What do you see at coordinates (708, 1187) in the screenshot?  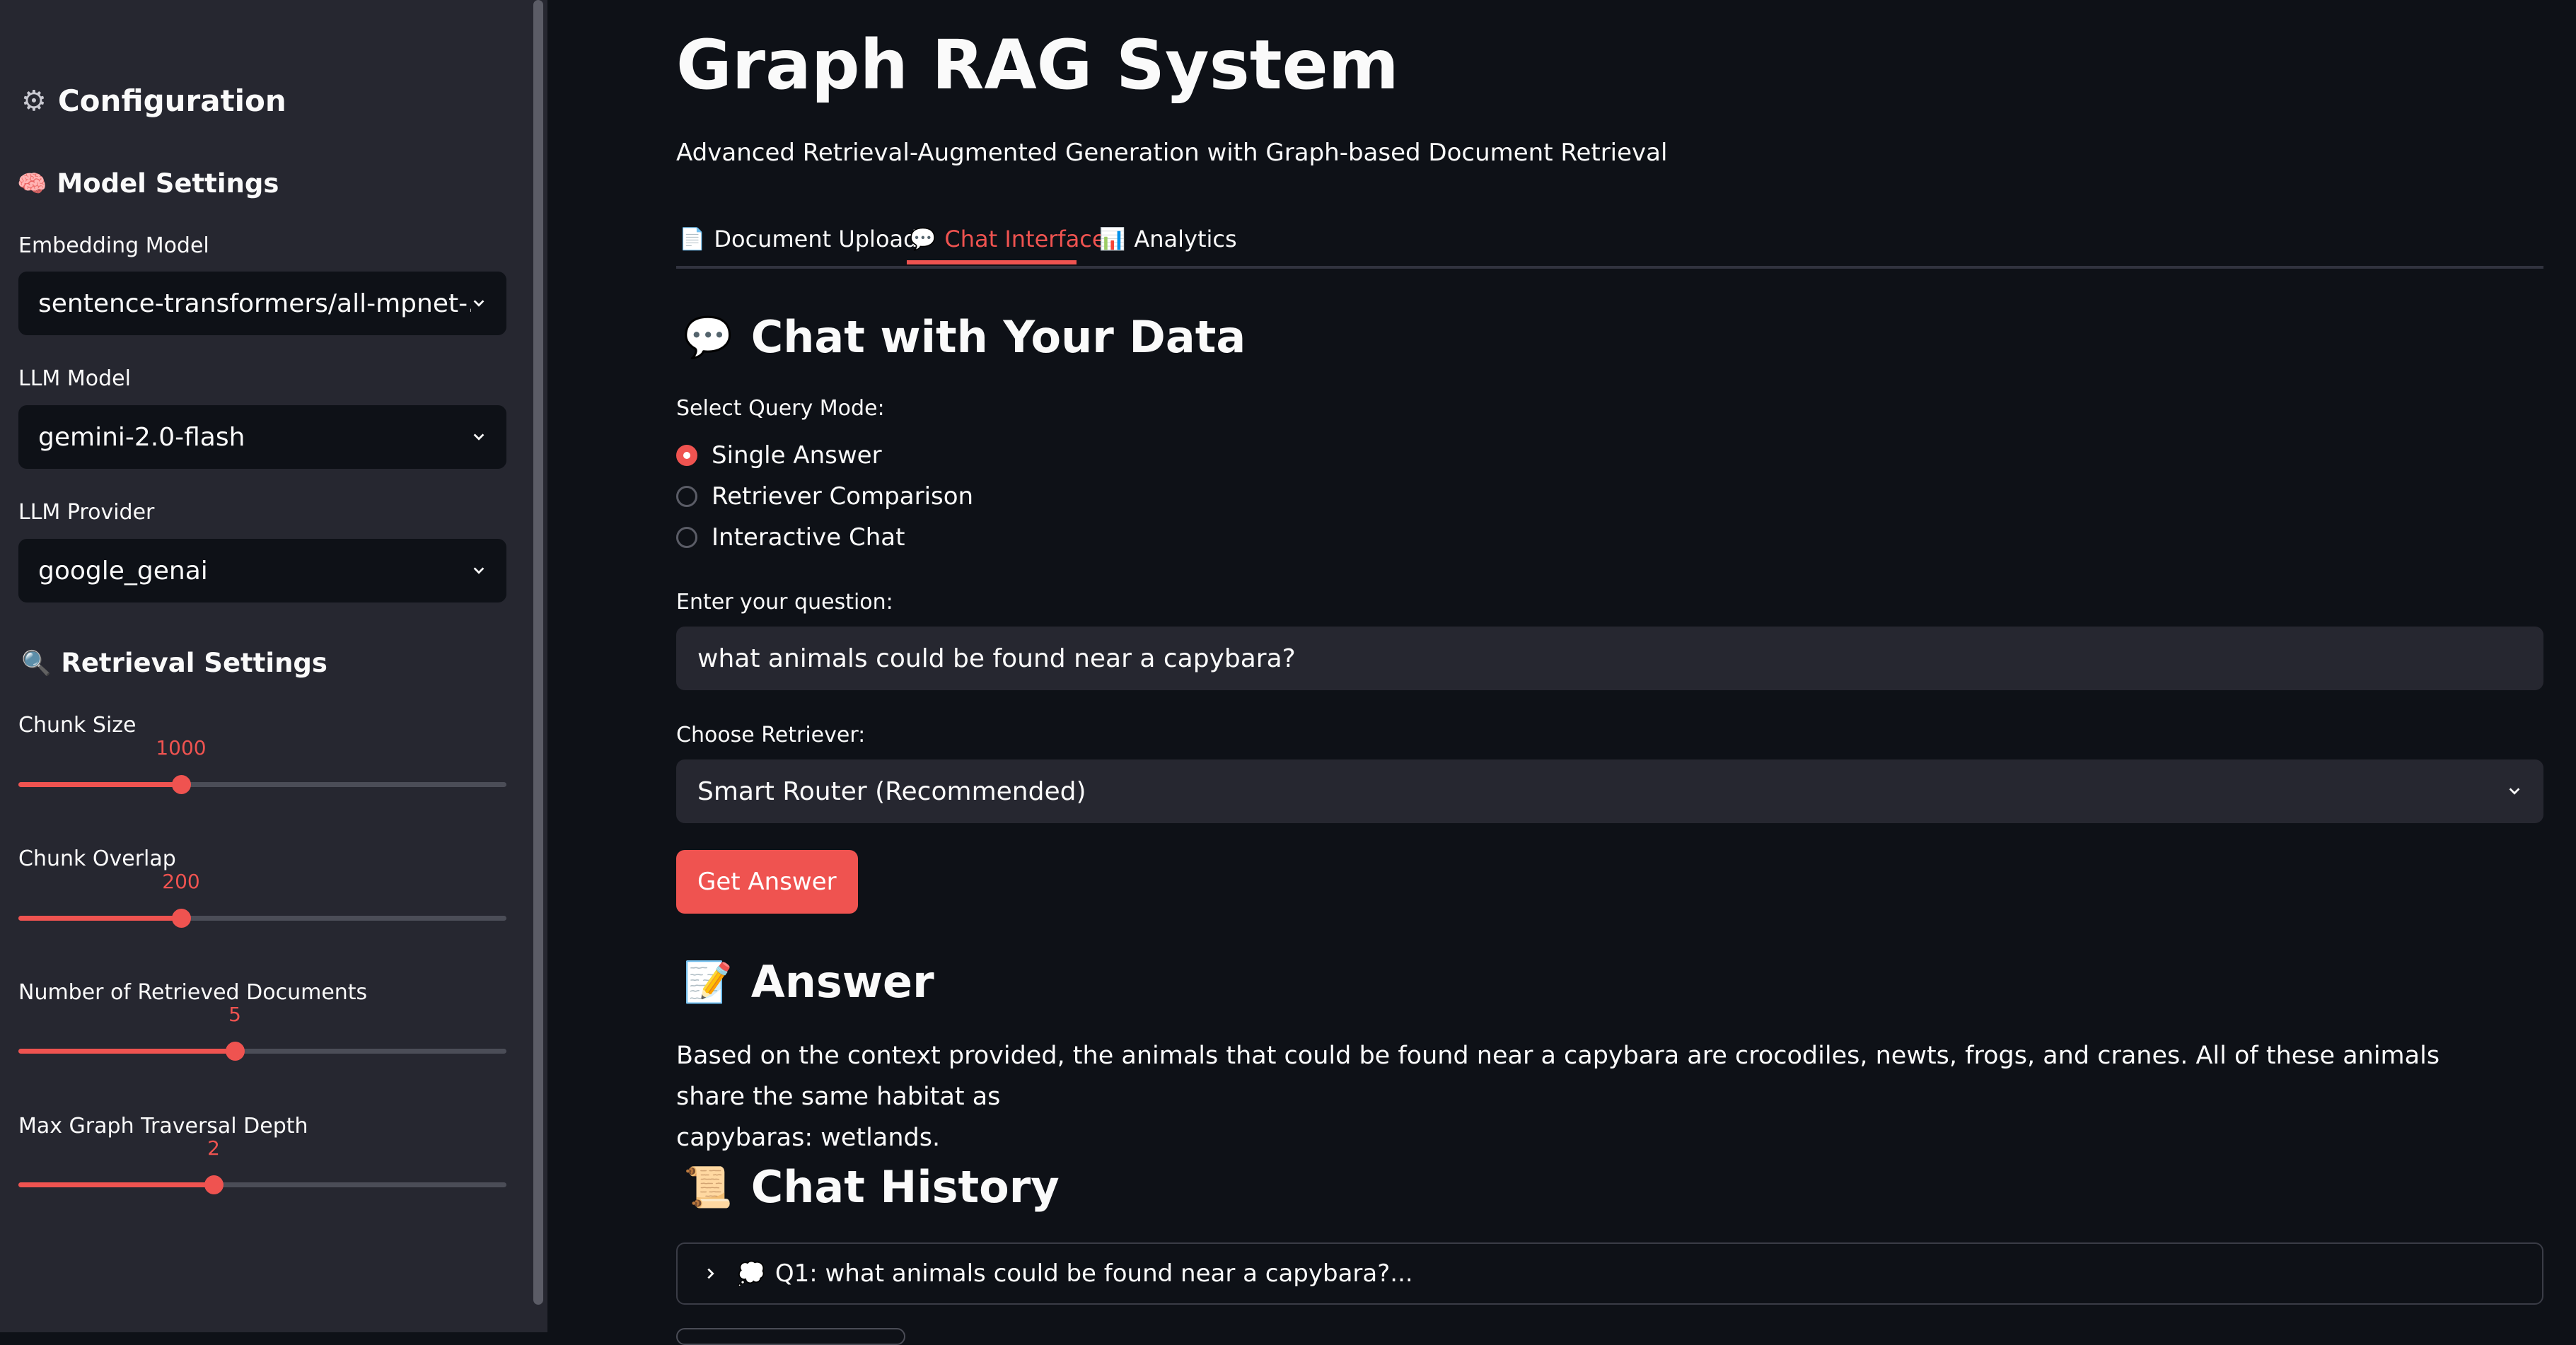 I see `scroll-icon: 📜` at bounding box center [708, 1187].